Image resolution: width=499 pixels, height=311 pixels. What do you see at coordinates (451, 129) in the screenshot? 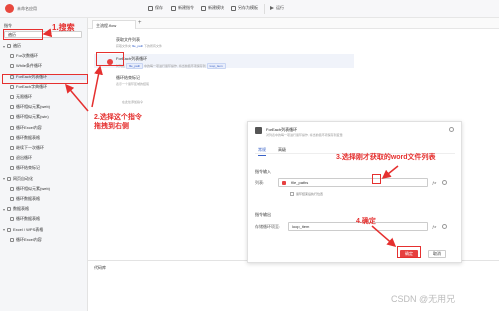
I see `help-icon` at bounding box center [451, 129].